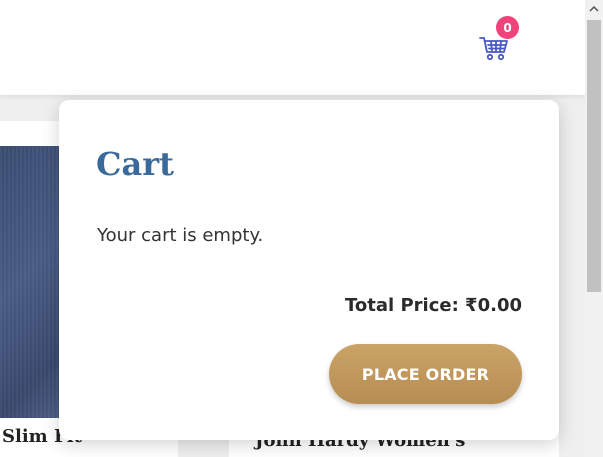 Image resolution: width=603 pixels, height=457 pixels. What do you see at coordinates (507, 27) in the screenshot?
I see `cart-count-badge: 0` at bounding box center [507, 27].